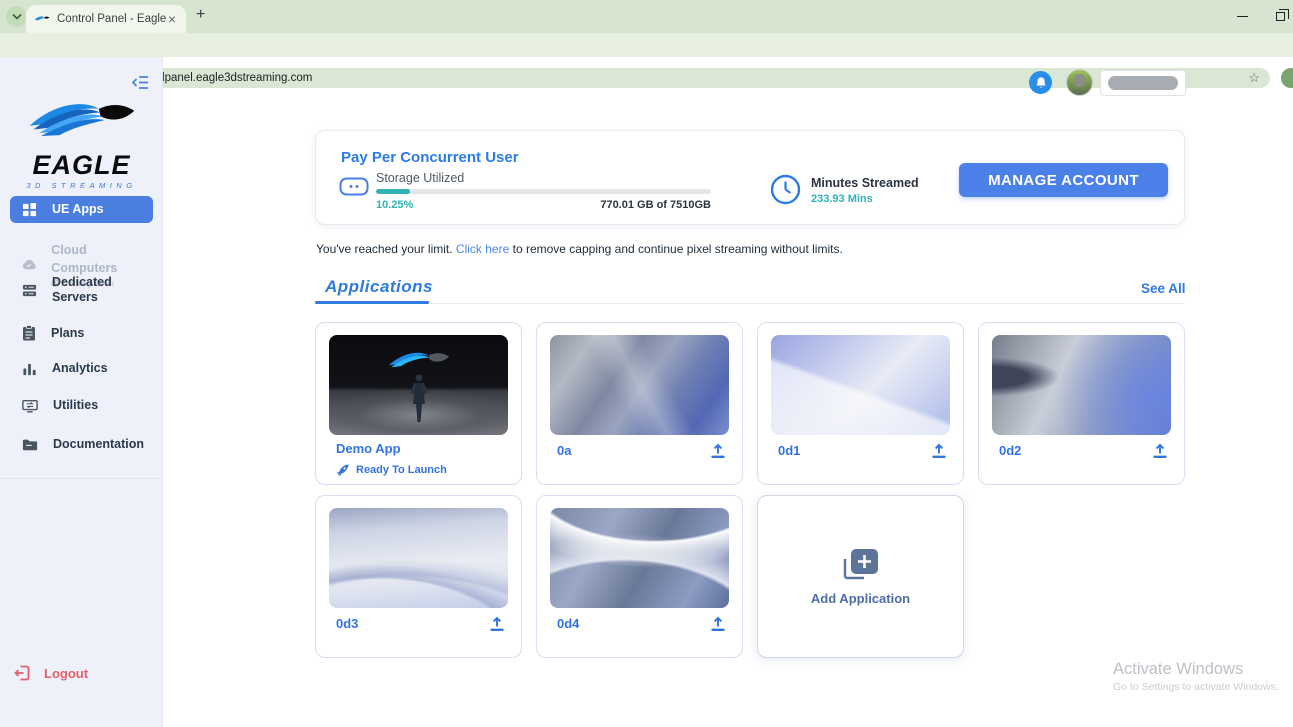  Describe the element at coordinates (42, 18) in the screenshot. I see `eagle-favicon` at that location.